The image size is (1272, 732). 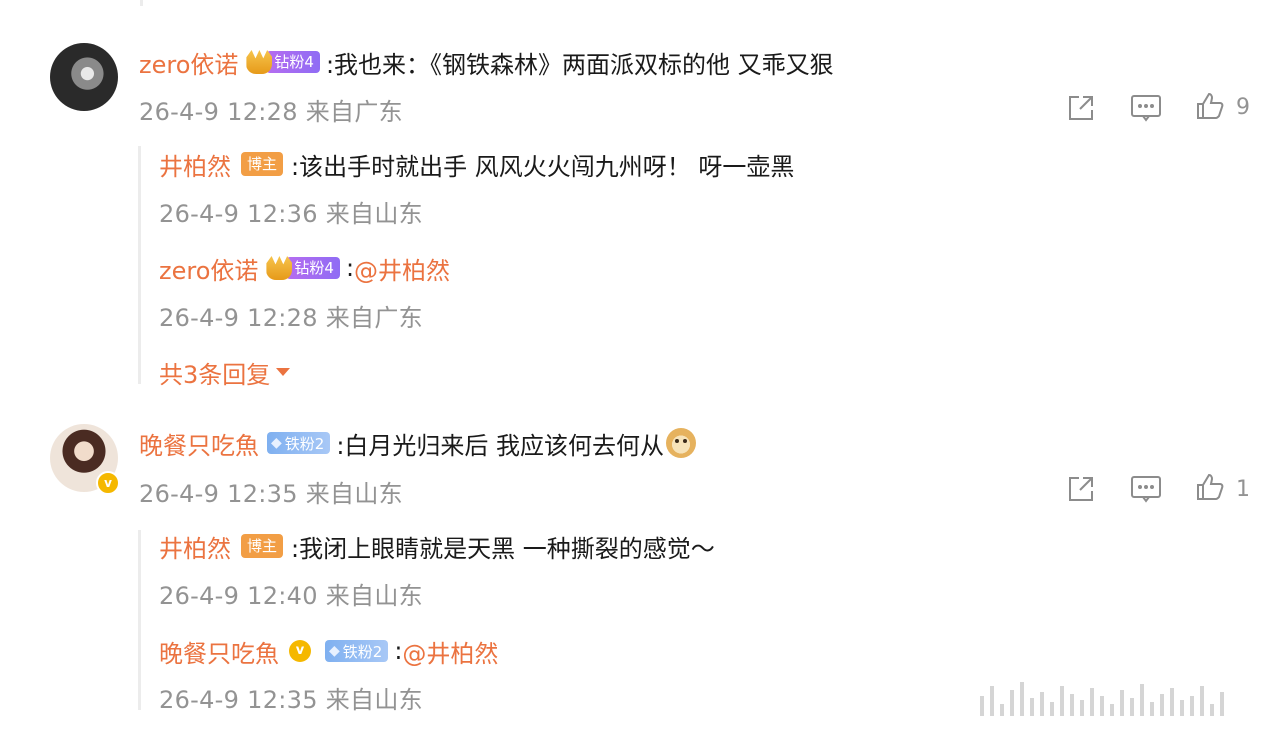 I want to click on reply-meta: 26-4-9 12:28 来自广东, so click(x=291, y=318).